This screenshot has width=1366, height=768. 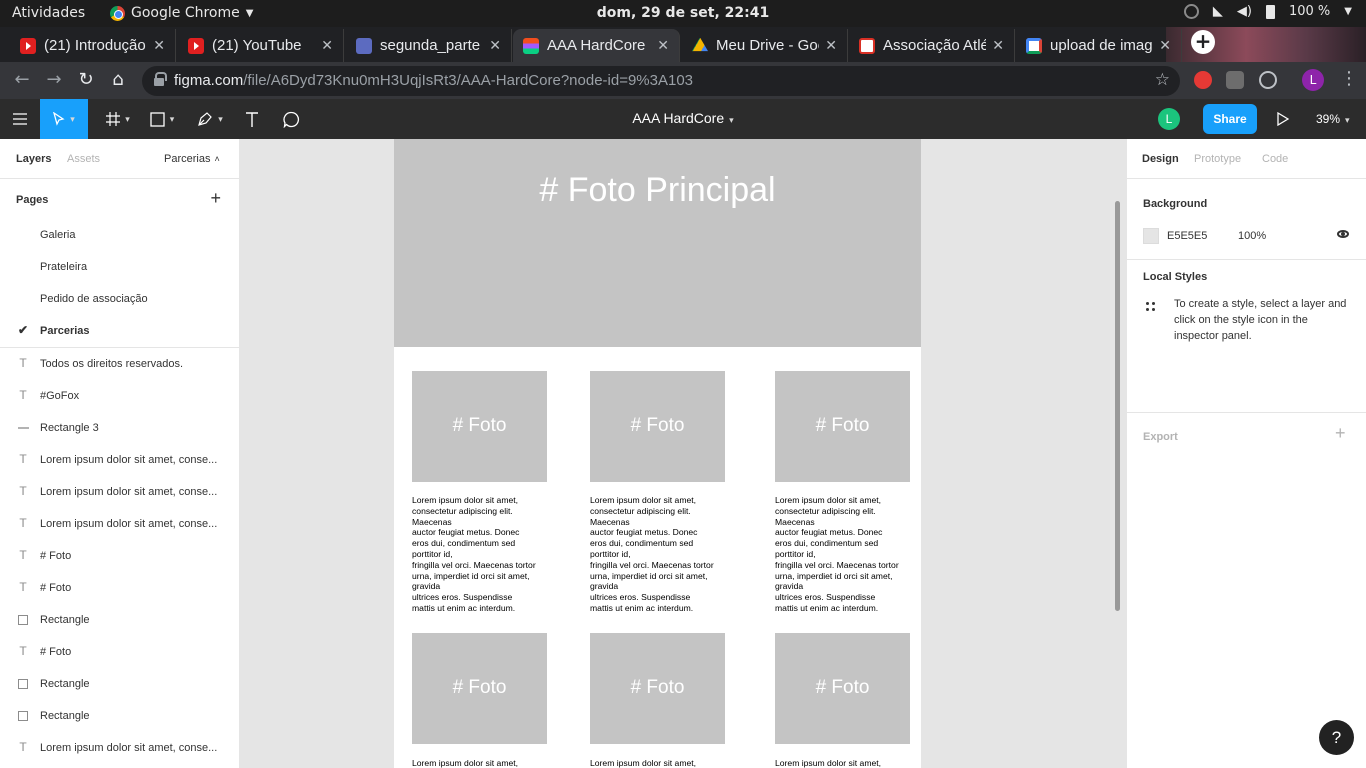 What do you see at coordinates (118, 81) in the screenshot?
I see `home-icon: ⌂` at bounding box center [118, 81].